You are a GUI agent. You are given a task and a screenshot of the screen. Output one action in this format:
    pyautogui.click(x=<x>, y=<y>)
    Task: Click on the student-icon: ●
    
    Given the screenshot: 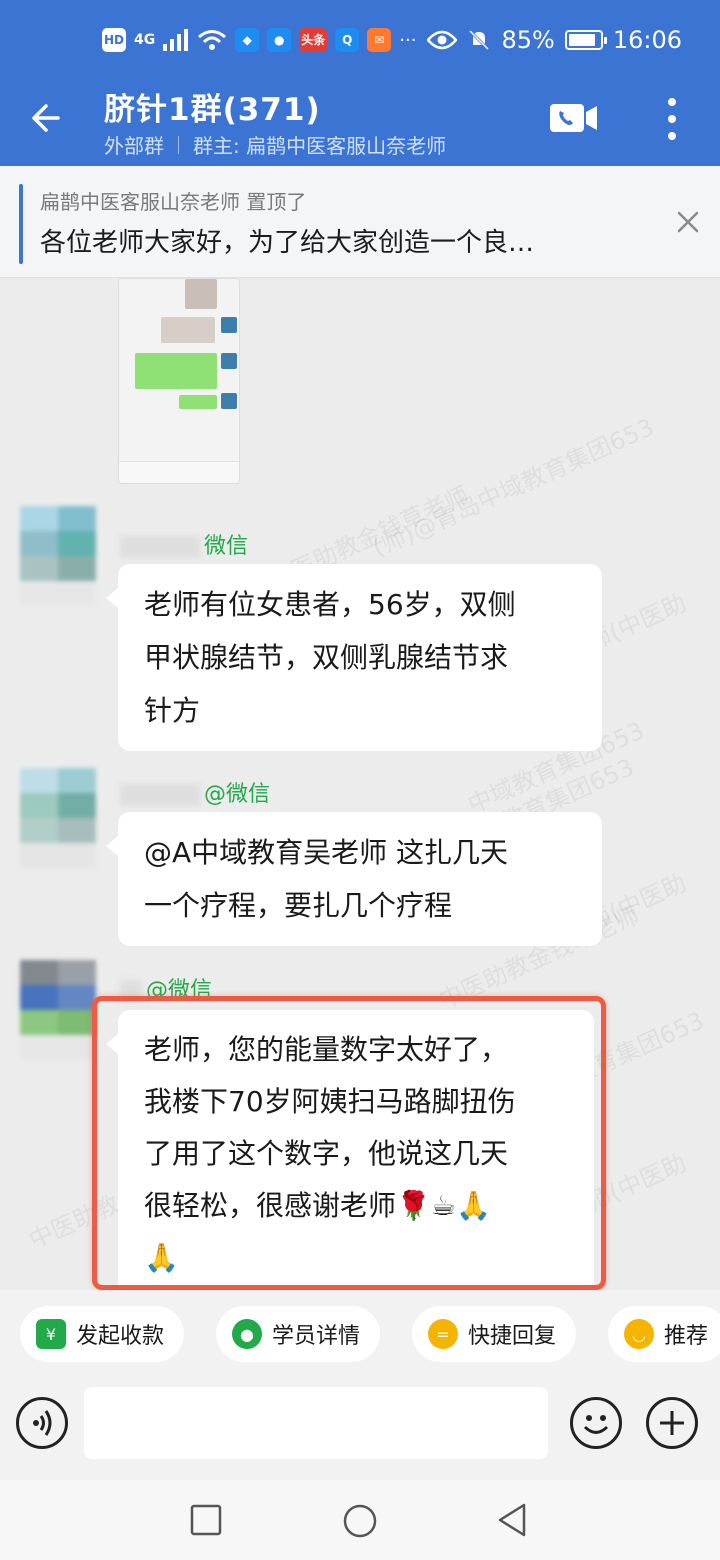 What is the action you would take?
    pyautogui.click(x=247, y=1334)
    